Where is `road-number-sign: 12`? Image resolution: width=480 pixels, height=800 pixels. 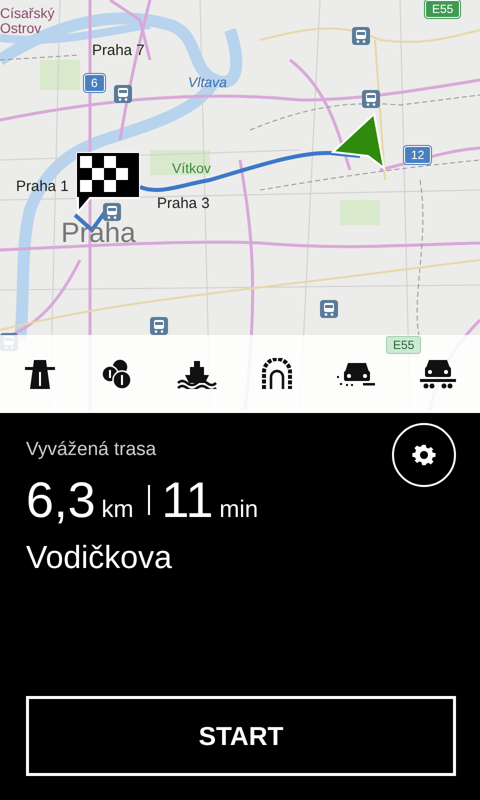 road-number-sign: 12 is located at coordinates (418, 155).